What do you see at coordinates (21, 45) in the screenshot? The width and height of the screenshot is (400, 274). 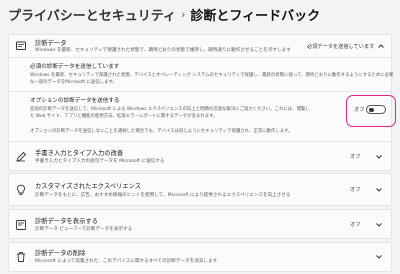 I see `diagnostic-icon` at bounding box center [21, 45].